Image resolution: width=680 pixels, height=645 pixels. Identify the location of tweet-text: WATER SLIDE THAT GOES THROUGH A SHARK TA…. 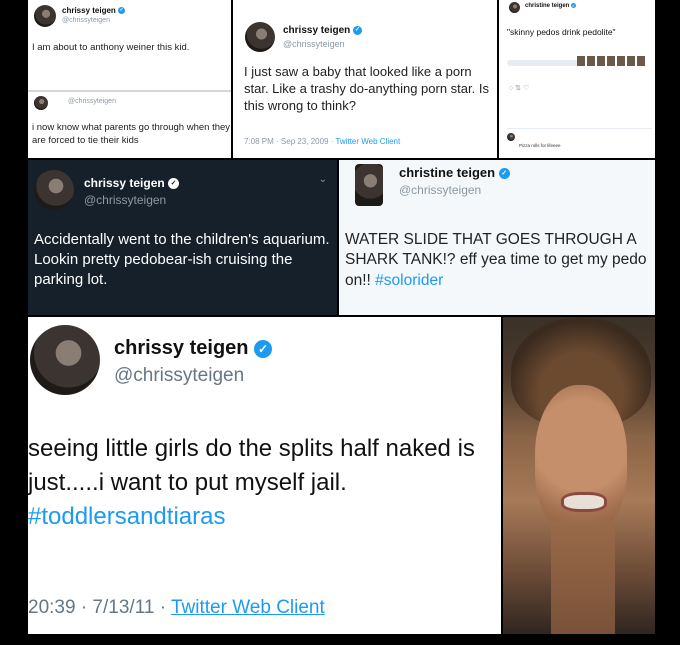
(496, 260).